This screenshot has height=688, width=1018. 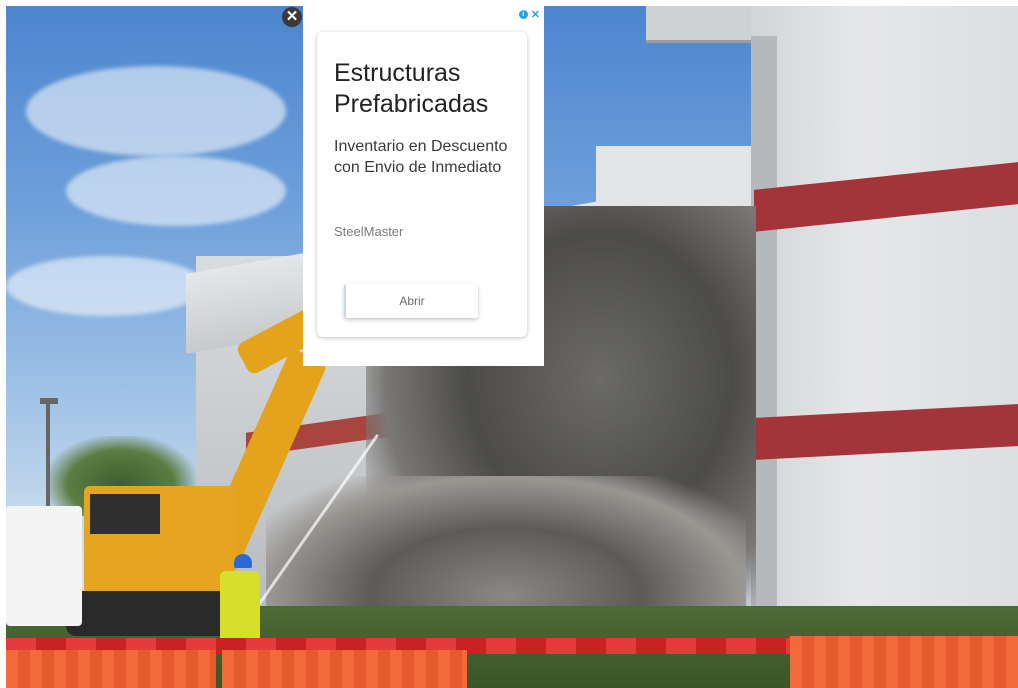 What do you see at coordinates (240, 608) in the screenshot?
I see `worker-vest` at bounding box center [240, 608].